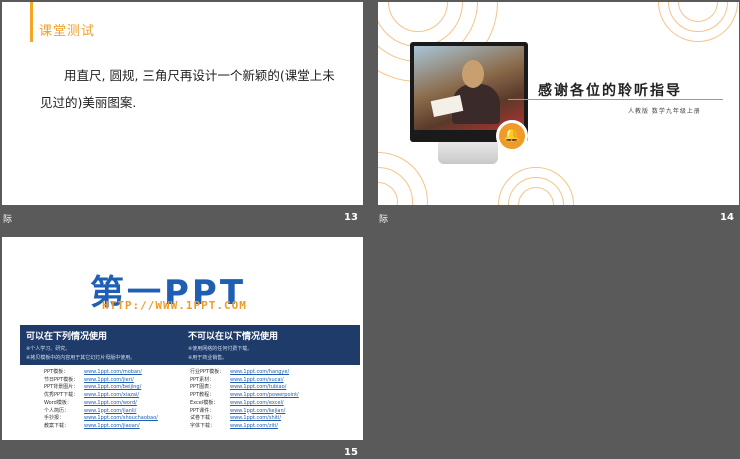  I want to click on link-row: 教案下载： www.1ppt.com/jiaoan/, so click(101, 427).